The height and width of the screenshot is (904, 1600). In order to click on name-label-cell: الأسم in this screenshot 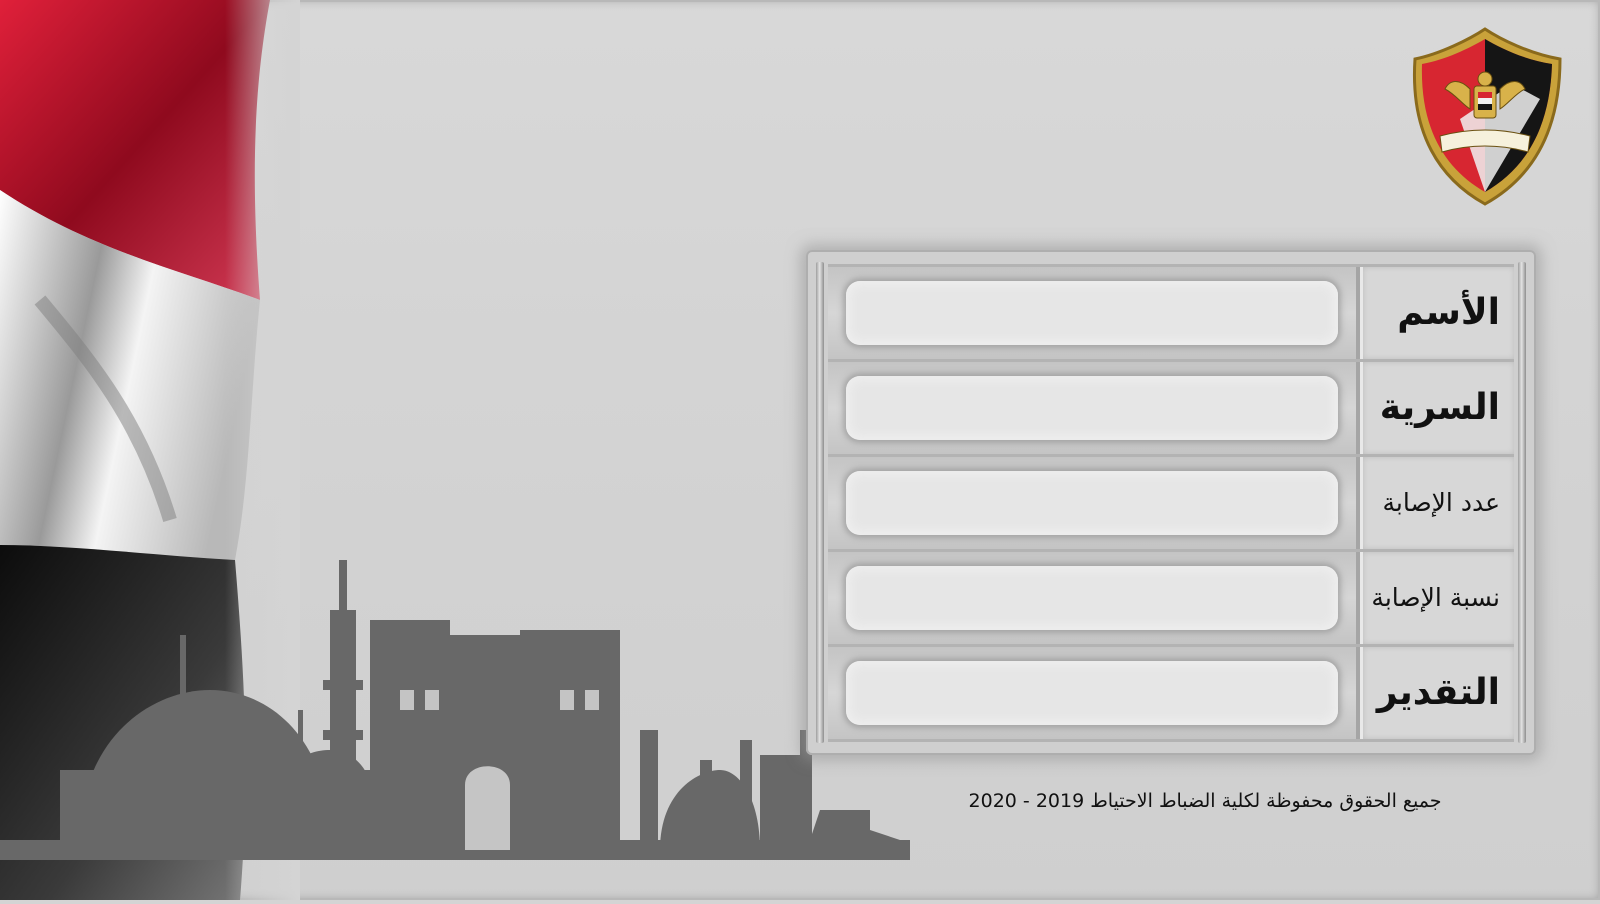, I will do `click(1437, 313)`.